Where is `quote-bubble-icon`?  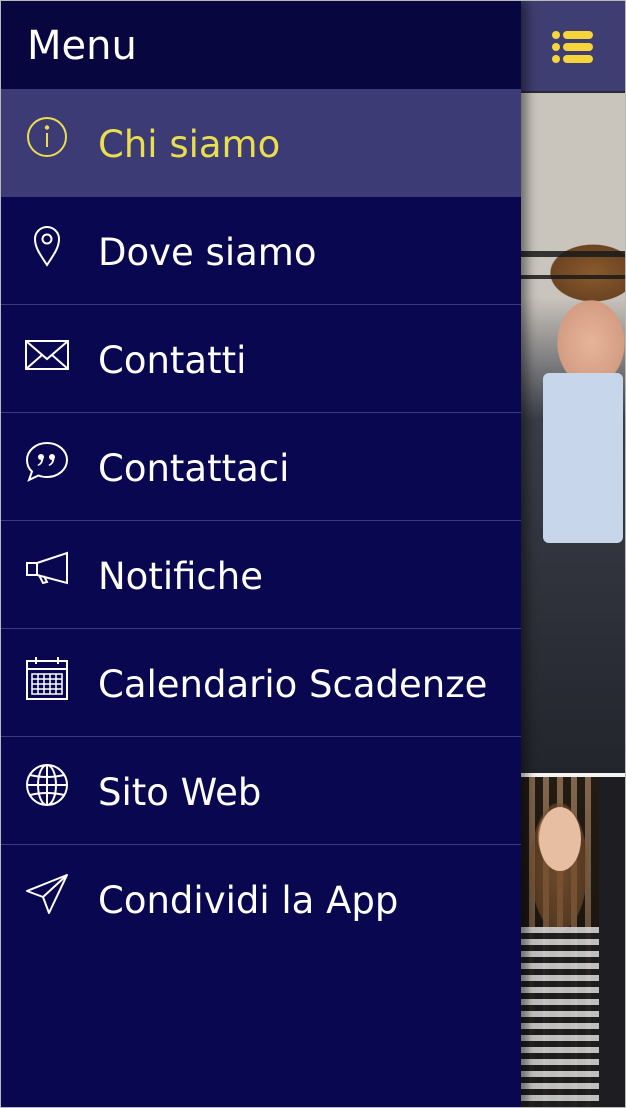
quote-bubble-icon is located at coordinates (47, 463).